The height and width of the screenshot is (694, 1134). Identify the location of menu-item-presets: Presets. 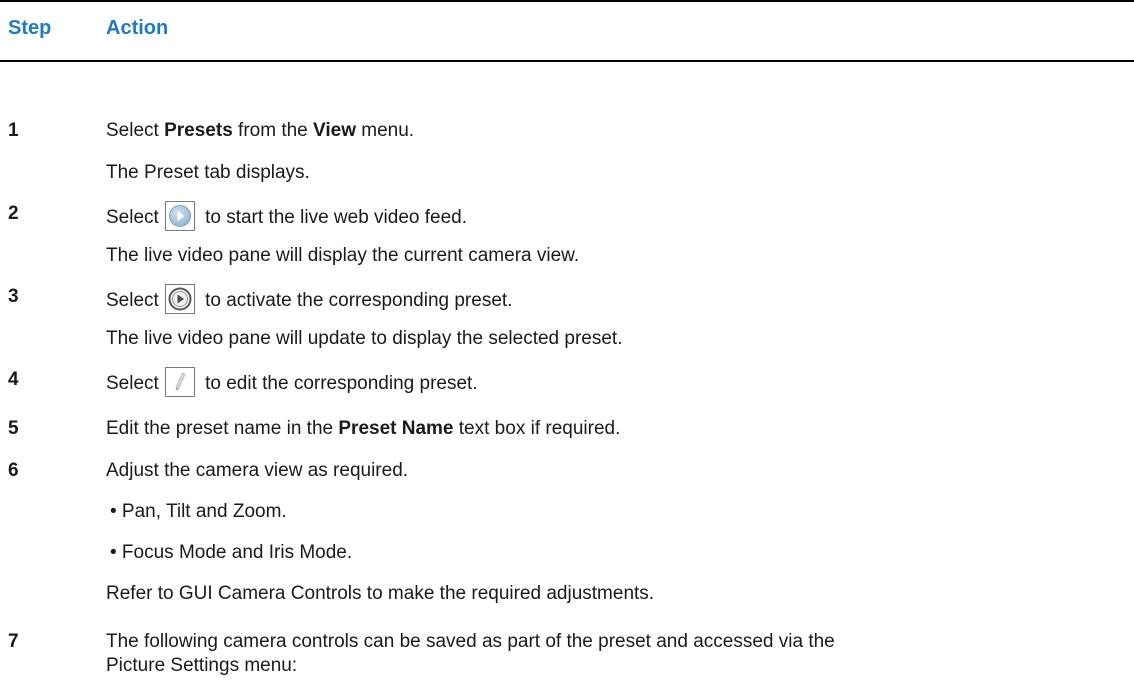
(198, 130).